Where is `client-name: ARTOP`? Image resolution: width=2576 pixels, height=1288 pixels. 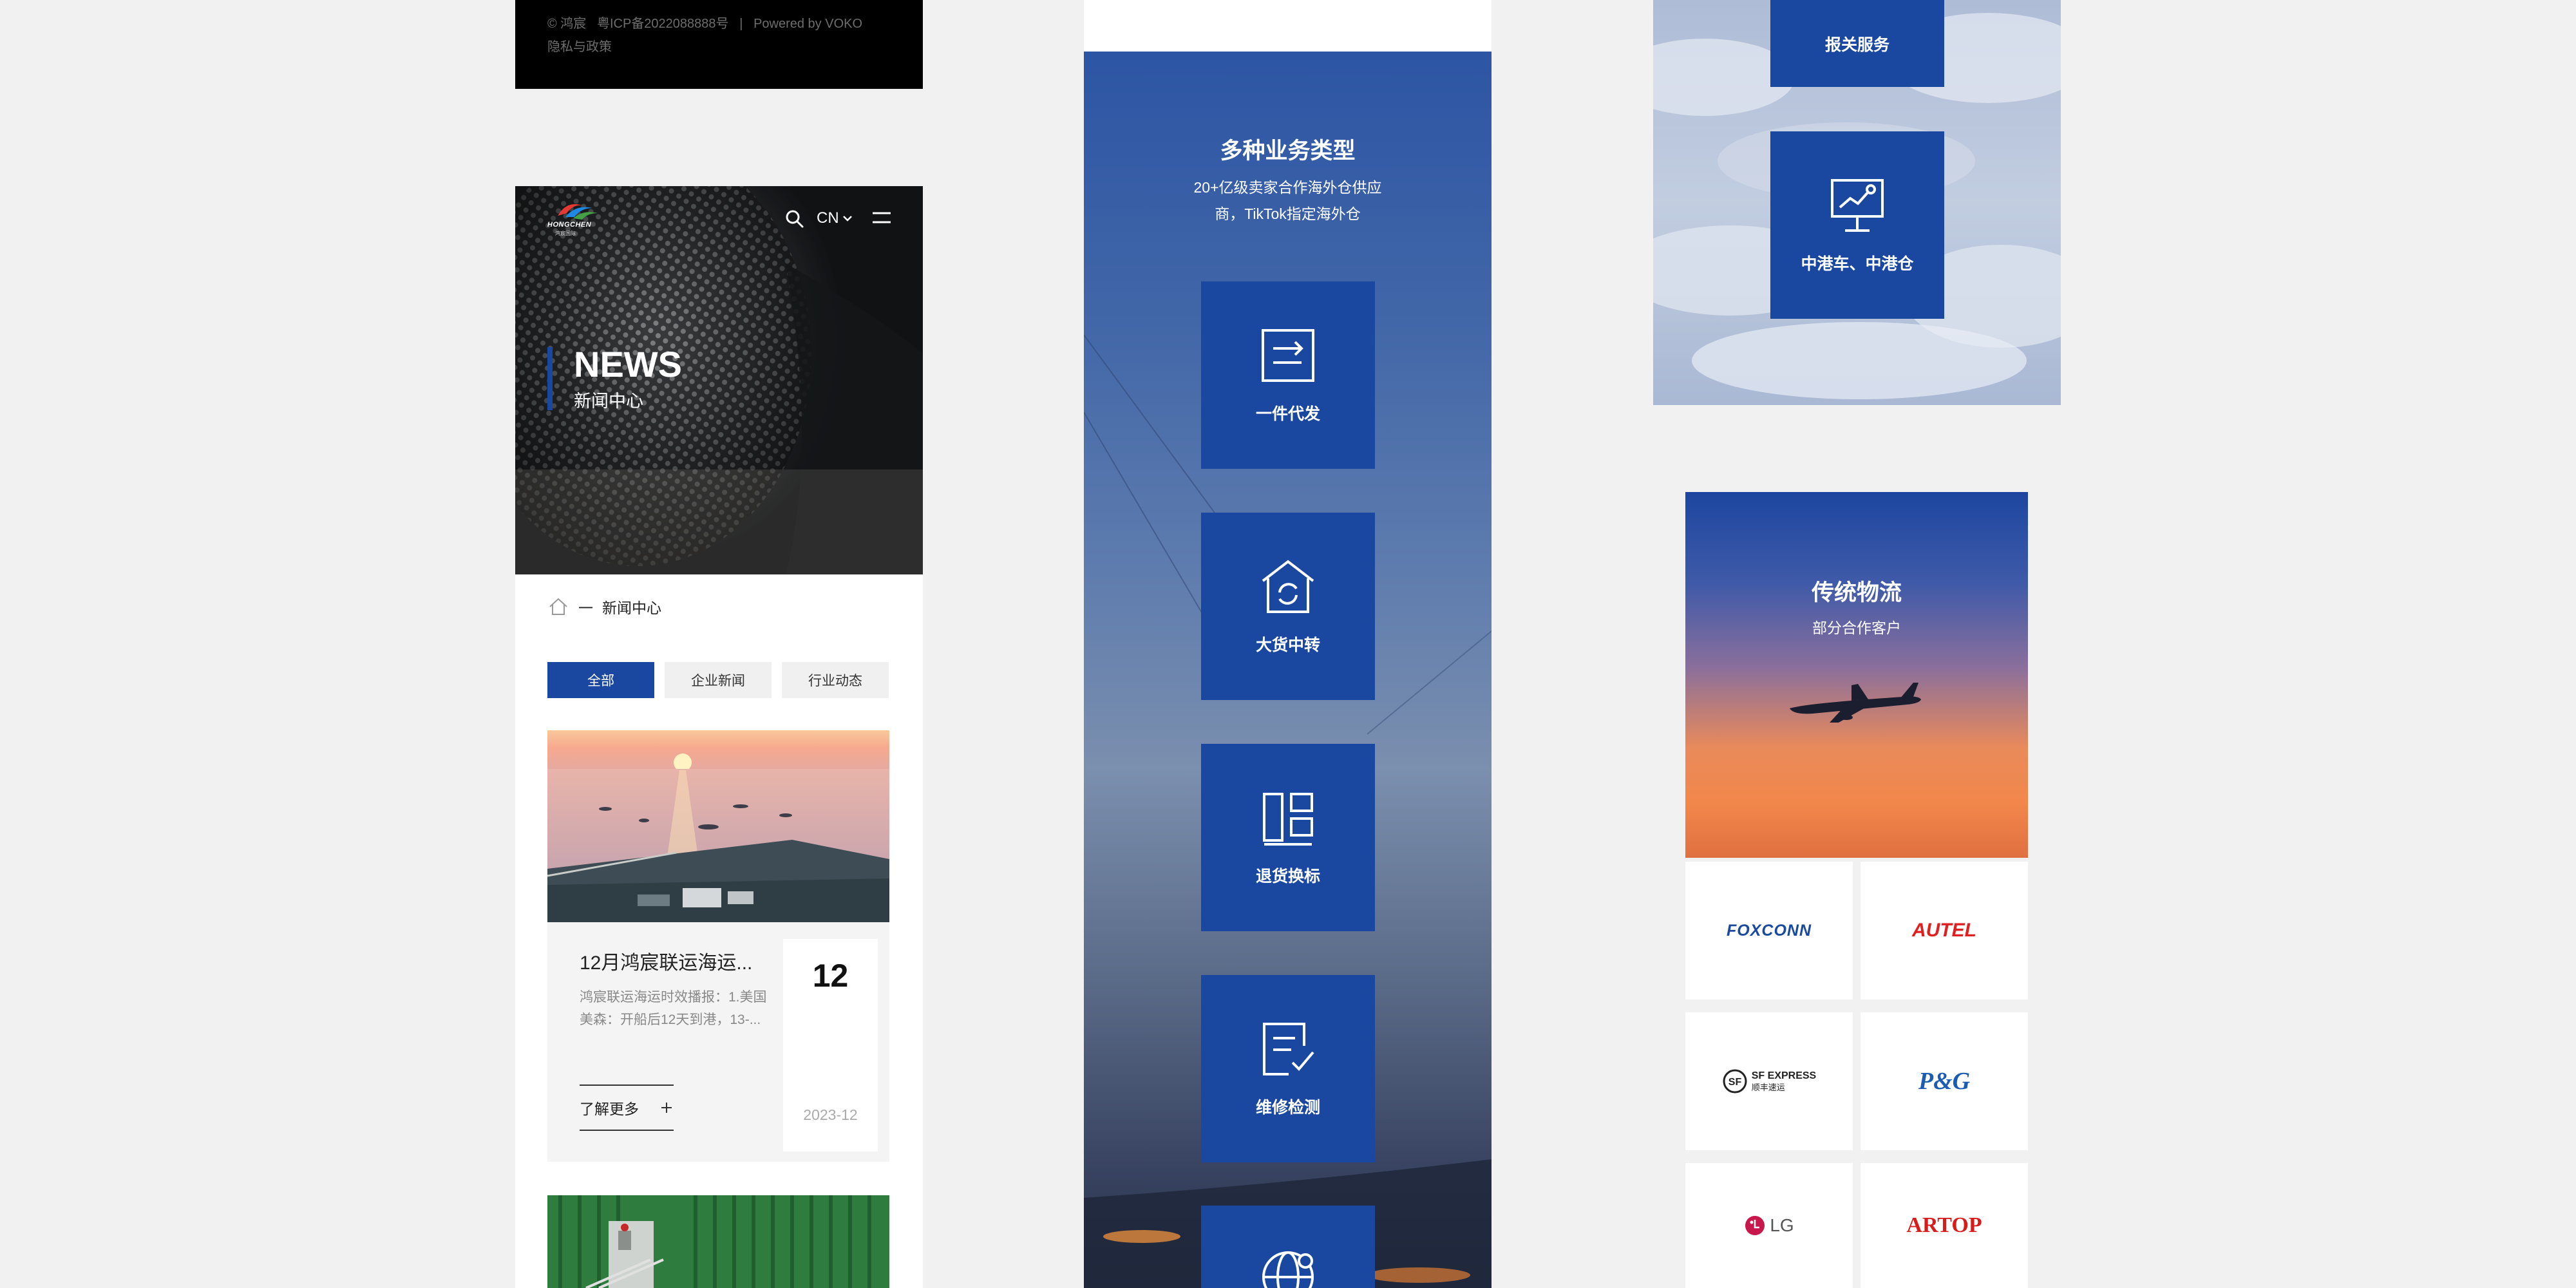 client-name: ARTOP is located at coordinates (1944, 1225).